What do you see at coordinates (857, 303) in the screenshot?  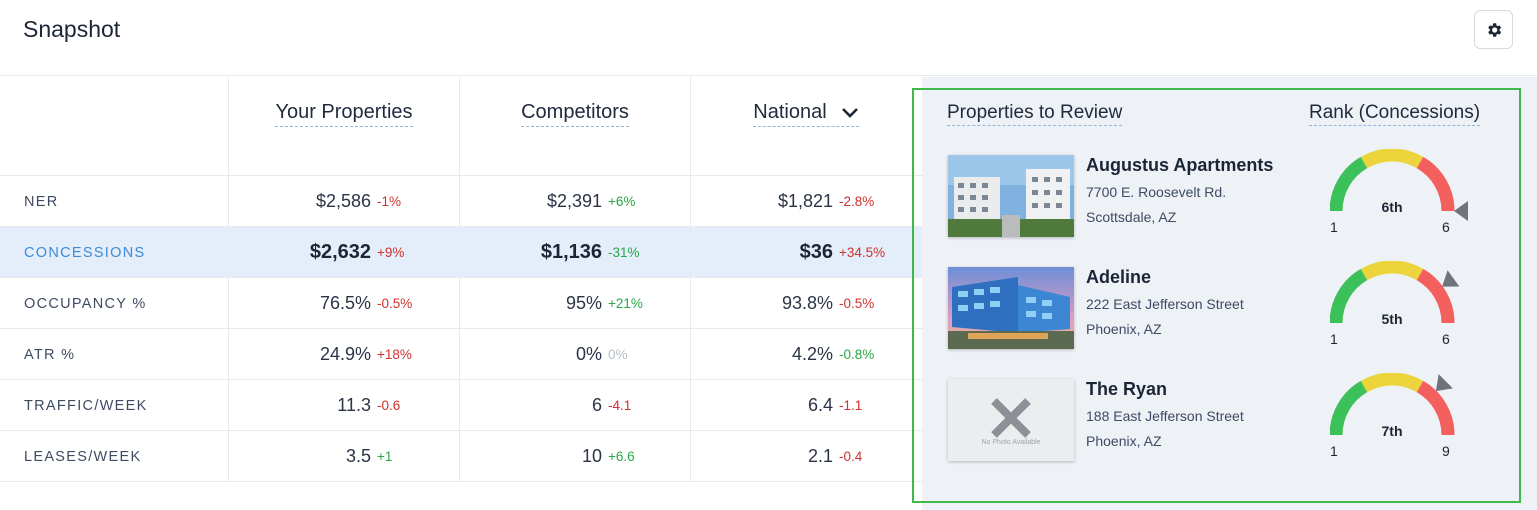 I see `cell-change: -0.5%` at bounding box center [857, 303].